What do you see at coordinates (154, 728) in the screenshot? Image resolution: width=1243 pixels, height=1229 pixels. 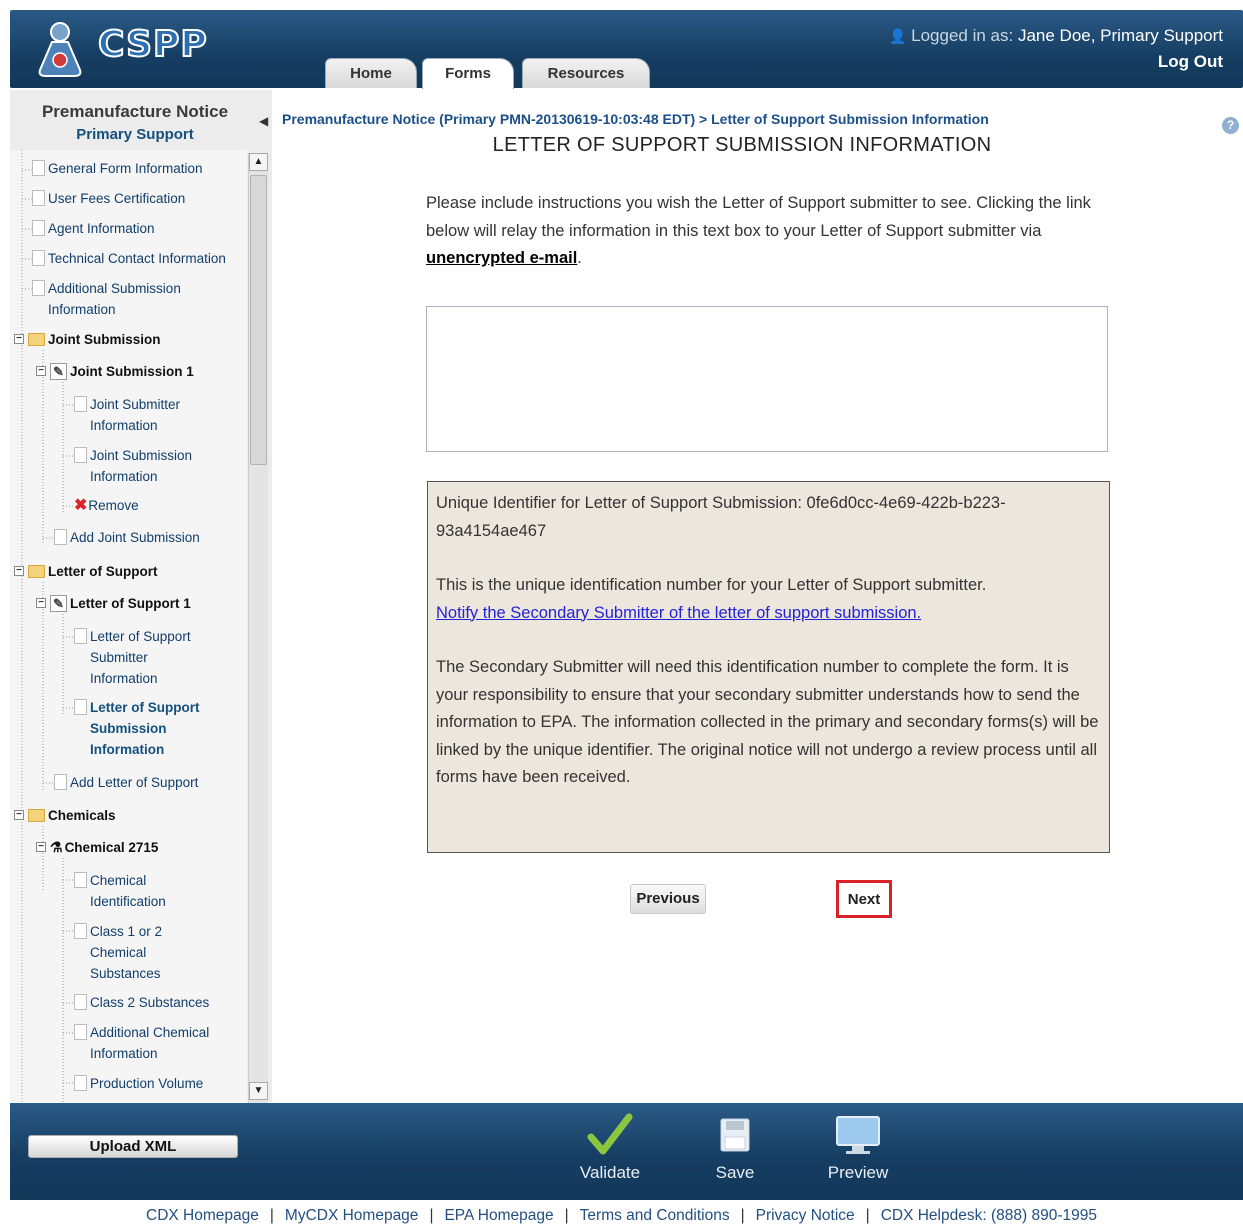 I see `sidebar-item-letter-of-support-submission-information: Letter of Support Submission Information` at bounding box center [154, 728].